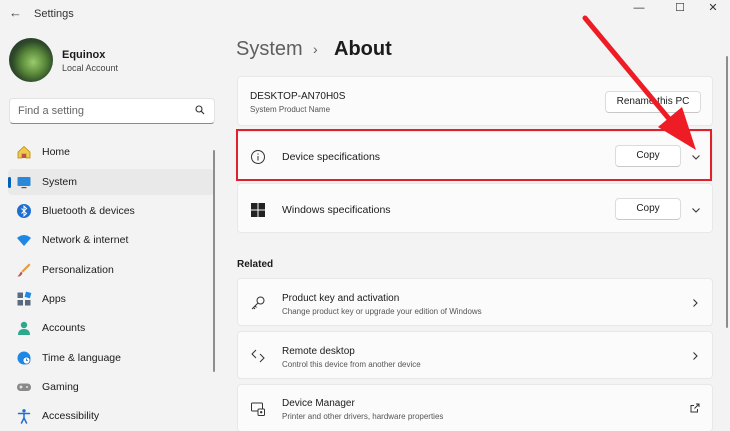 The height and width of the screenshot is (431, 730). What do you see at coordinates (111, 387) in the screenshot?
I see `sidebar-item-gaming: Gaming` at bounding box center [111, 387].